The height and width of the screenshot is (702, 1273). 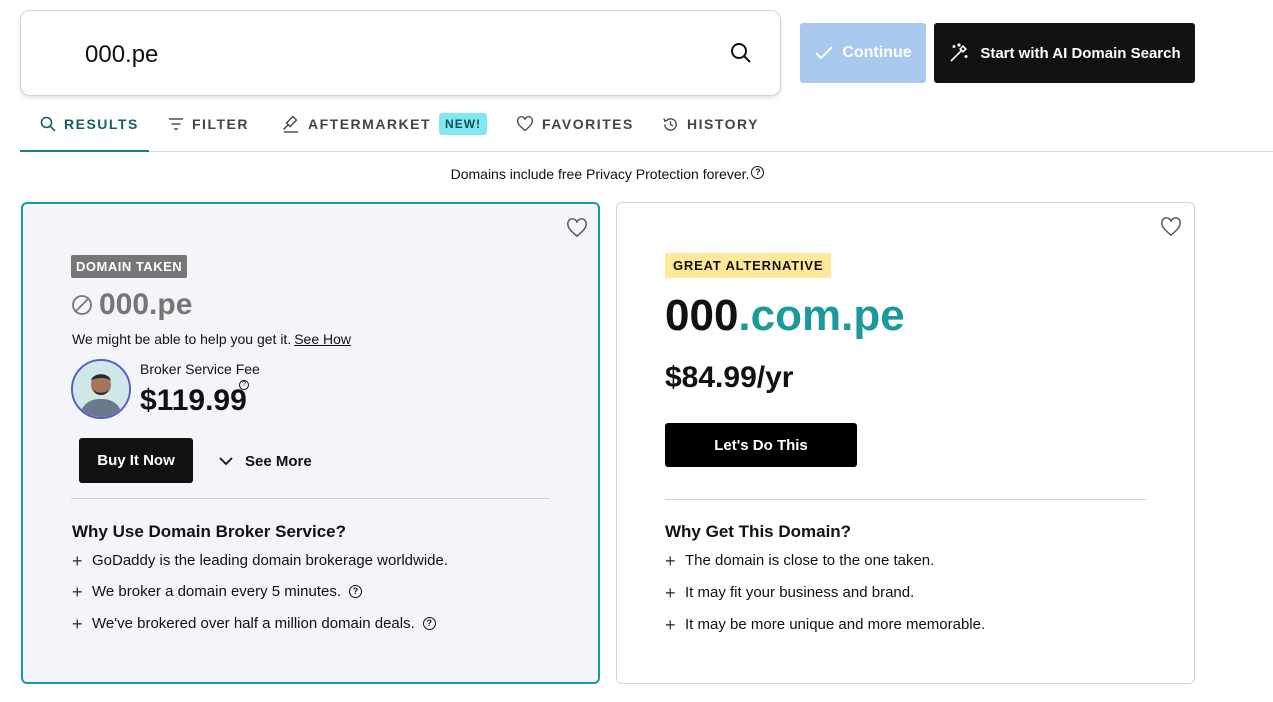 I want to click on alternative-domain-name: 000, so click(x=702, y=315).